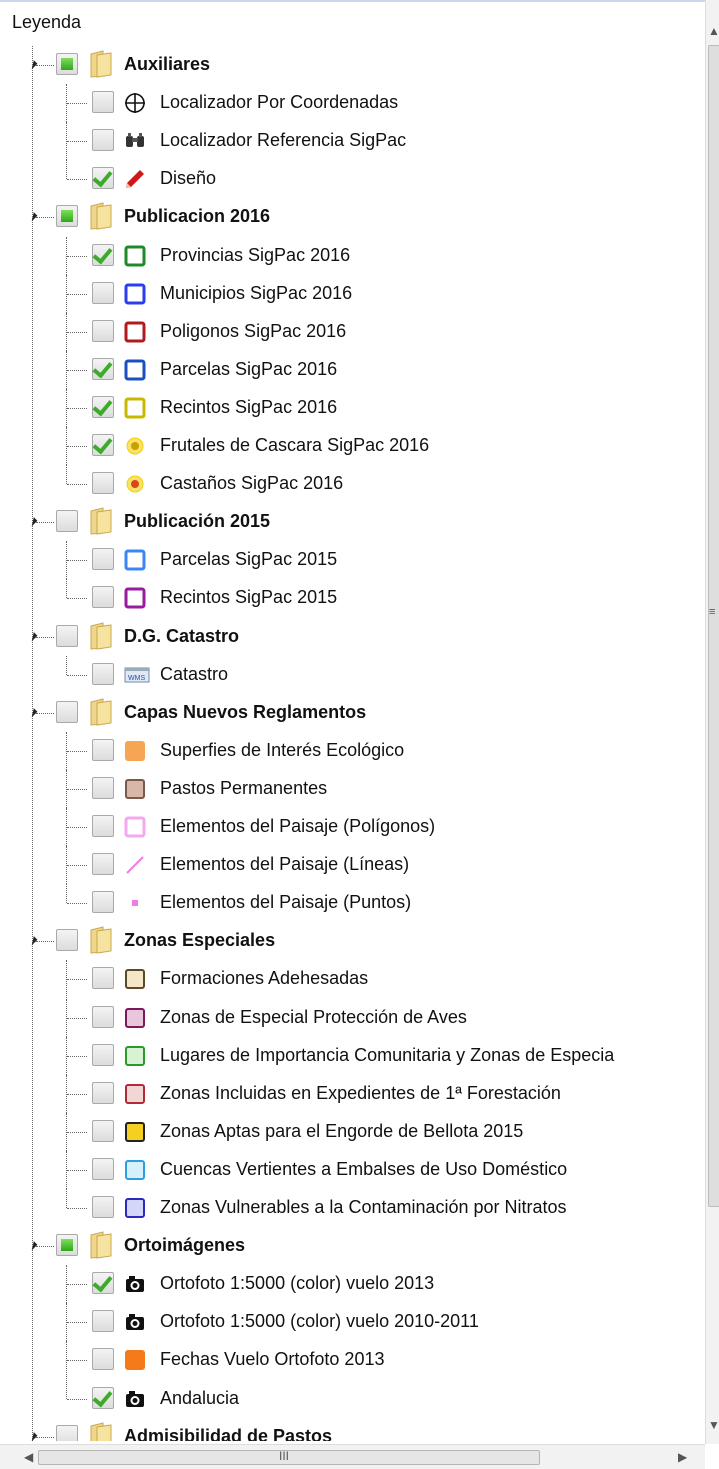  I want to click on layer-row: Ortofoto 1:5000 (color) vuelo 2010-2011, so click(352, 1322).